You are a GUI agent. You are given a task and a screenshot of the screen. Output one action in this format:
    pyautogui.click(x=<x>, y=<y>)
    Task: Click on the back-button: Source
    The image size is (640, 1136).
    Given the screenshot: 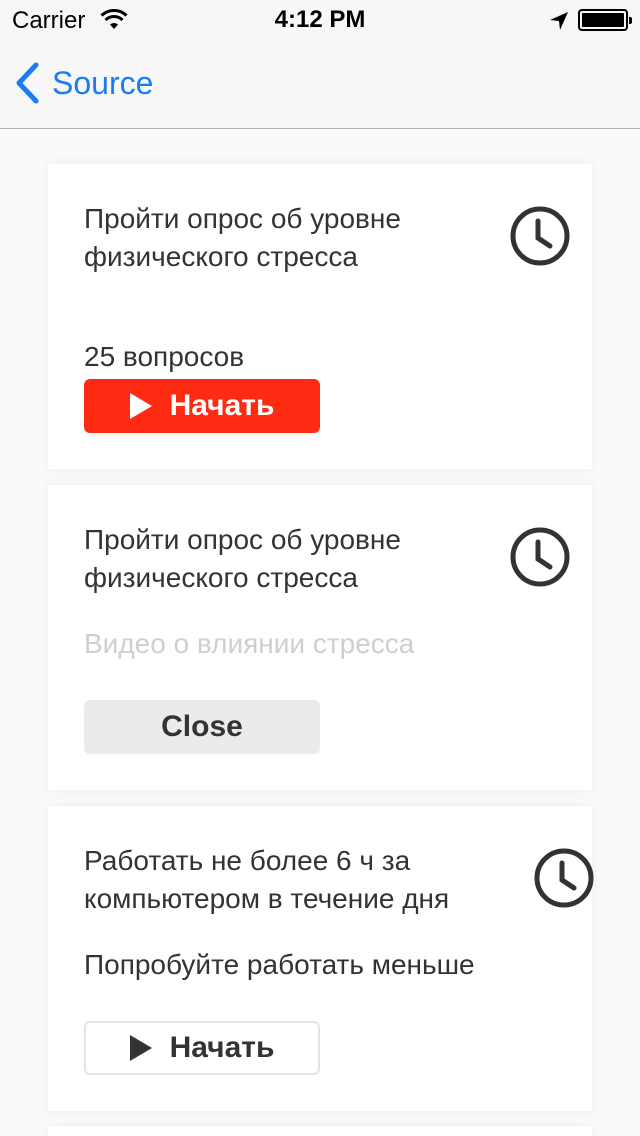 What is the action you would take?
    pyautogui.click(x=83, y=83)
    